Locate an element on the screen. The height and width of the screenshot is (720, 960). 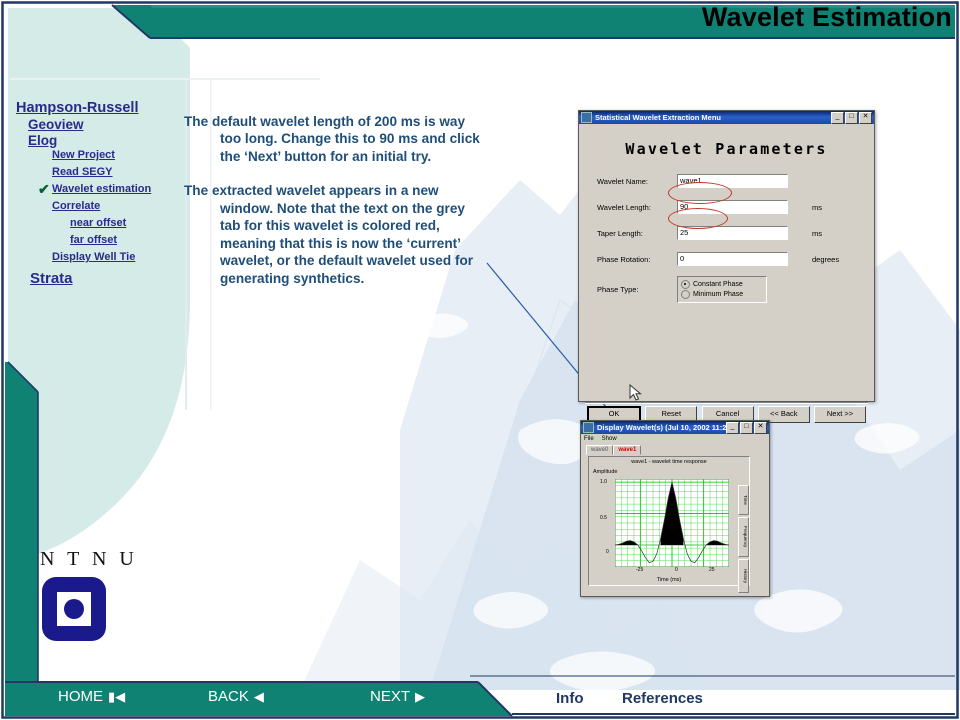
next-button: Next >> is located at coordinates (840, 414).